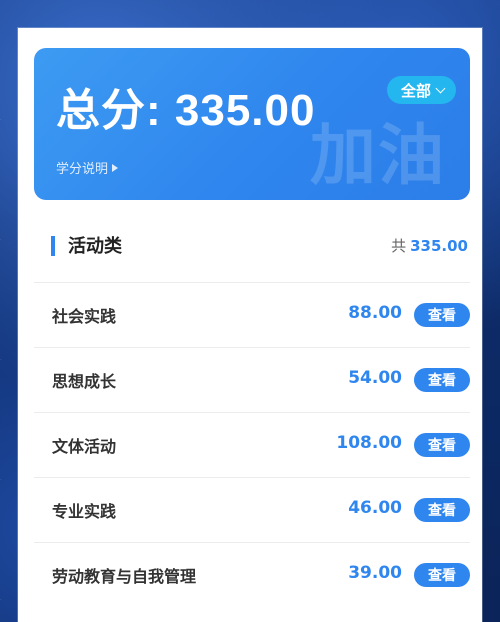 This screenshot has width=500, height=622. I want to click on activity-score: 54.00, so click(375, 378).